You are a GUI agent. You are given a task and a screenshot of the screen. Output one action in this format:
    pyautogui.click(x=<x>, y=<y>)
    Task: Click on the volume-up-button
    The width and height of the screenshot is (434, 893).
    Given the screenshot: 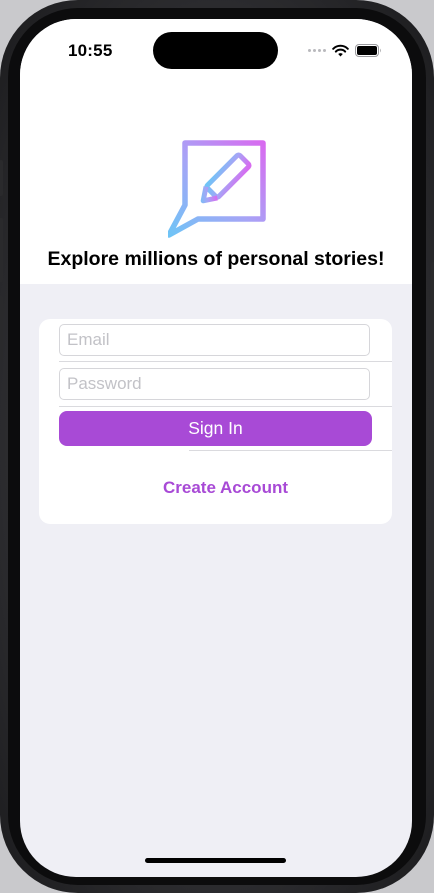 What is the action you would take?
    pyautogui.click(x=1, y=250)
    